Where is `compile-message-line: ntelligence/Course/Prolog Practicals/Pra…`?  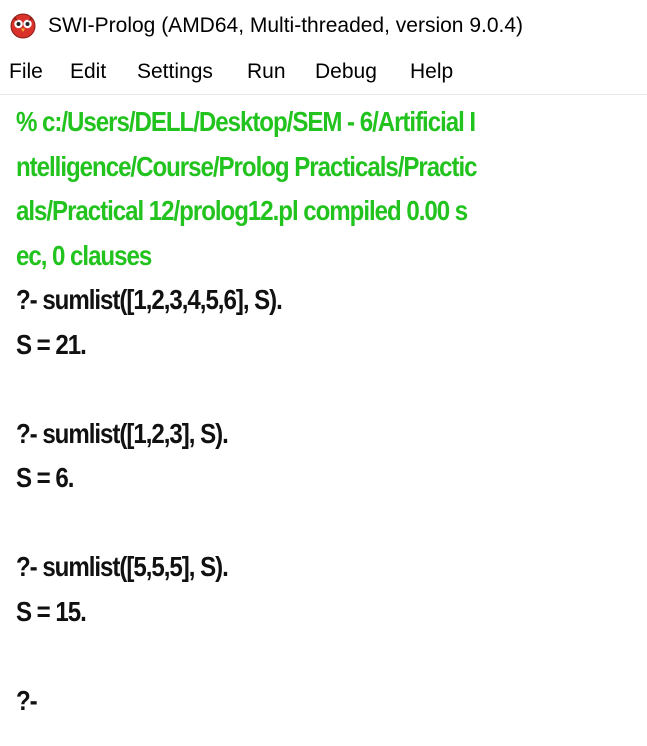
compile-message-line: ntelligence/Course/Prolog Practicals/Pra… is located at coordinates (246, 166).